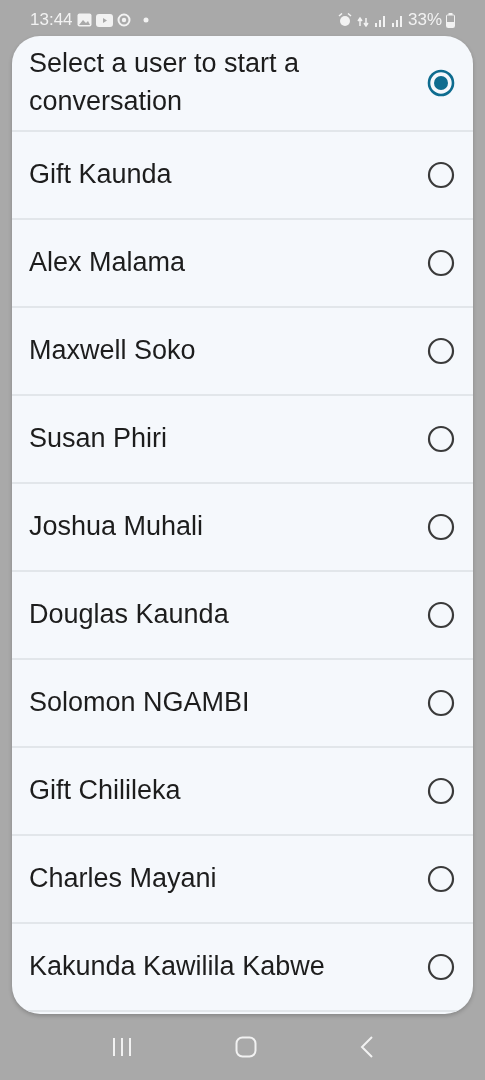 The width and height of the screenshot is (485, 1080). Describe the element at coordinates (100, 175) in the screenshot. I see `option-label: Gift Kaunda` at that location.